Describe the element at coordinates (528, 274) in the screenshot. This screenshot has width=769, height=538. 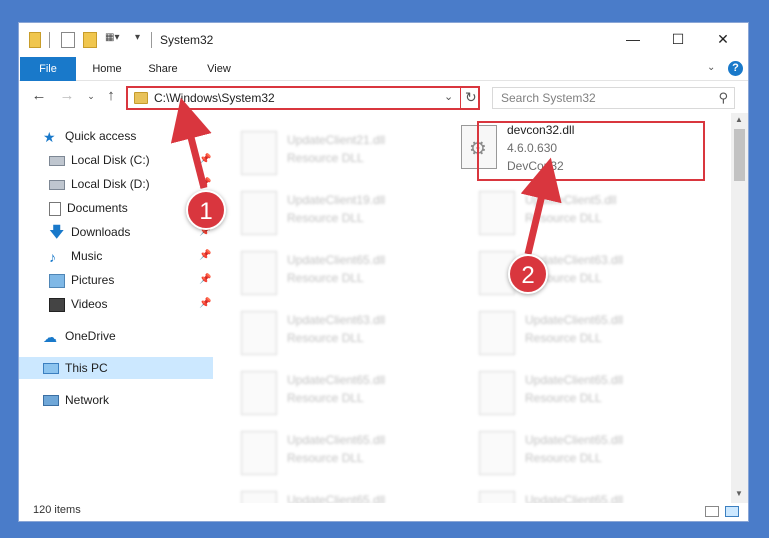
I see `callout-badge-2: 2` at that location.